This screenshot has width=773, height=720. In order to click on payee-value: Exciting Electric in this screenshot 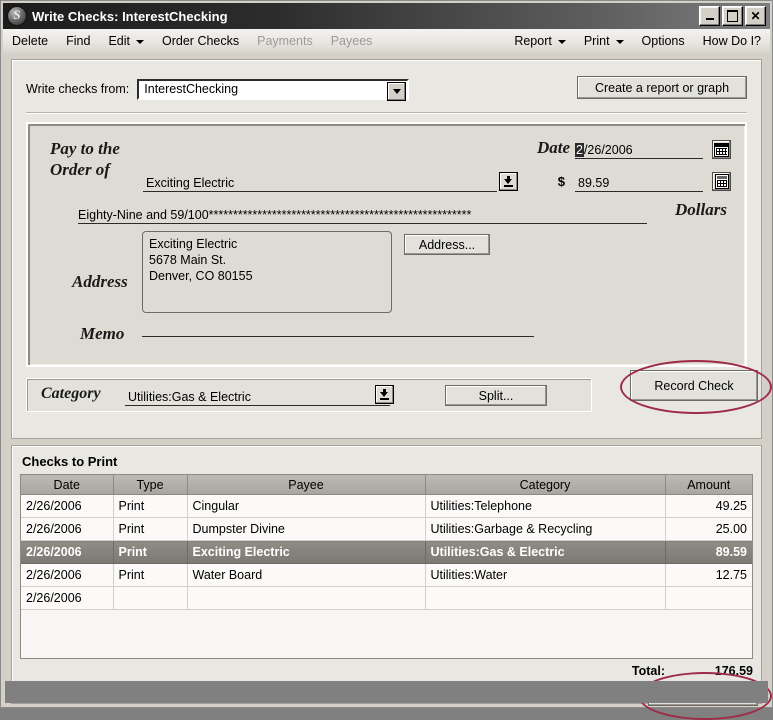, I will do `click(190, 183)`.